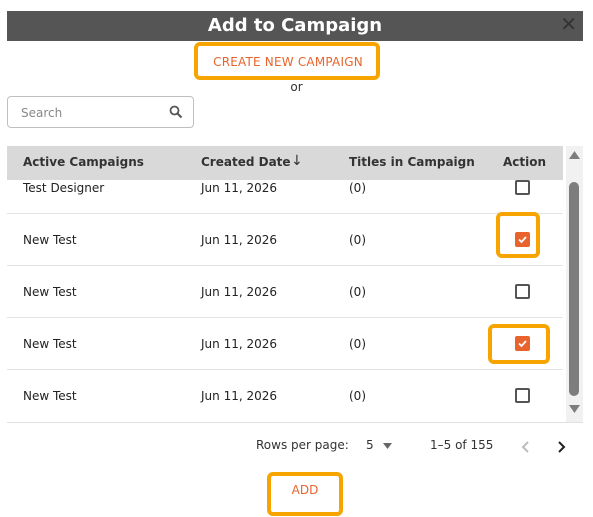  I want to click on dialog-titlebar: Add to Campaign ✕, so click(295, 26).